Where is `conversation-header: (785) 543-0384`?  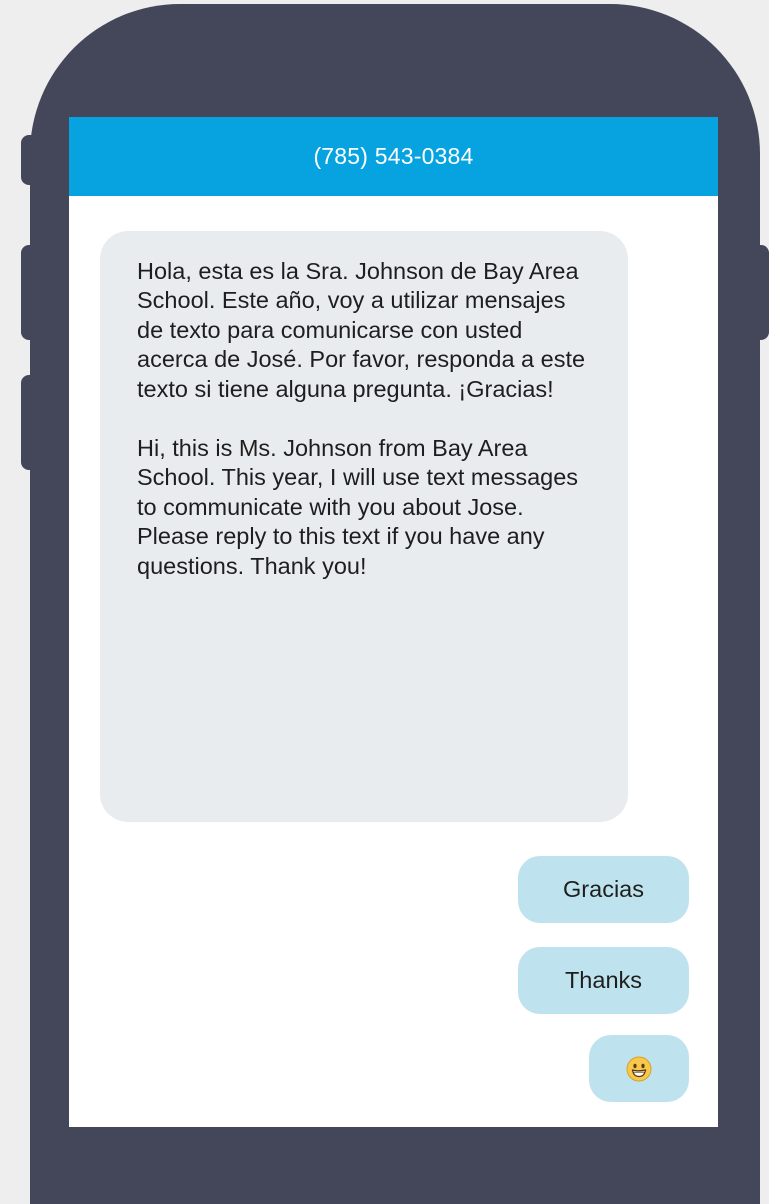 conversation-header: (785) 543-0384 is located at coordinates (393, 156).